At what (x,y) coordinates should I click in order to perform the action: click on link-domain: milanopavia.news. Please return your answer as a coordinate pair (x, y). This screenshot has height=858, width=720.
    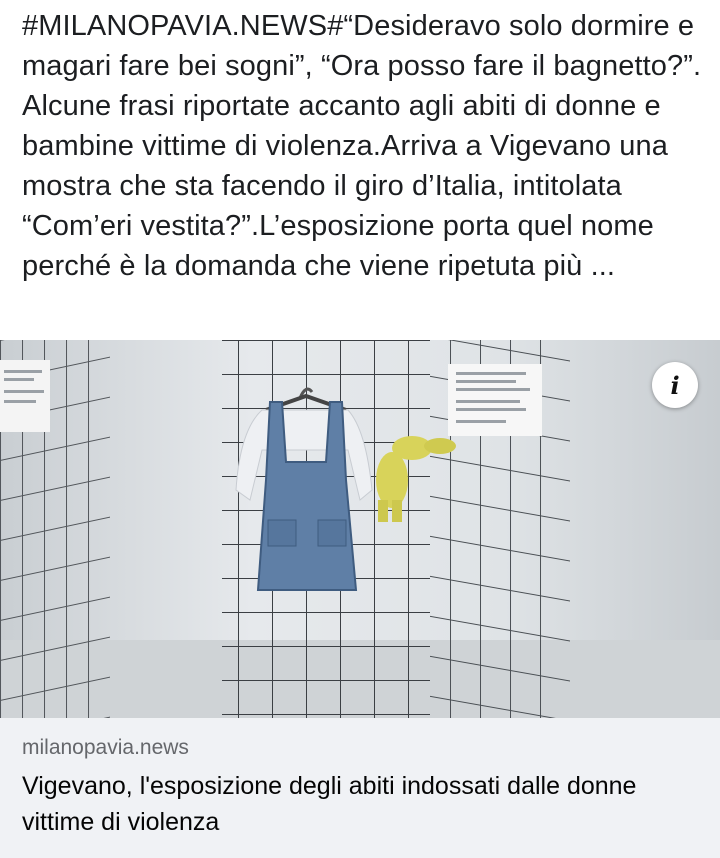
    Looking at the image, I should click on (105, 747).